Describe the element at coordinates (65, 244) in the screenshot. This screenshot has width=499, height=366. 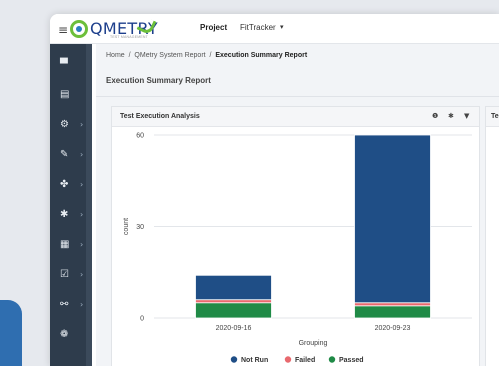
I see `table-icon: ▦` at that location.